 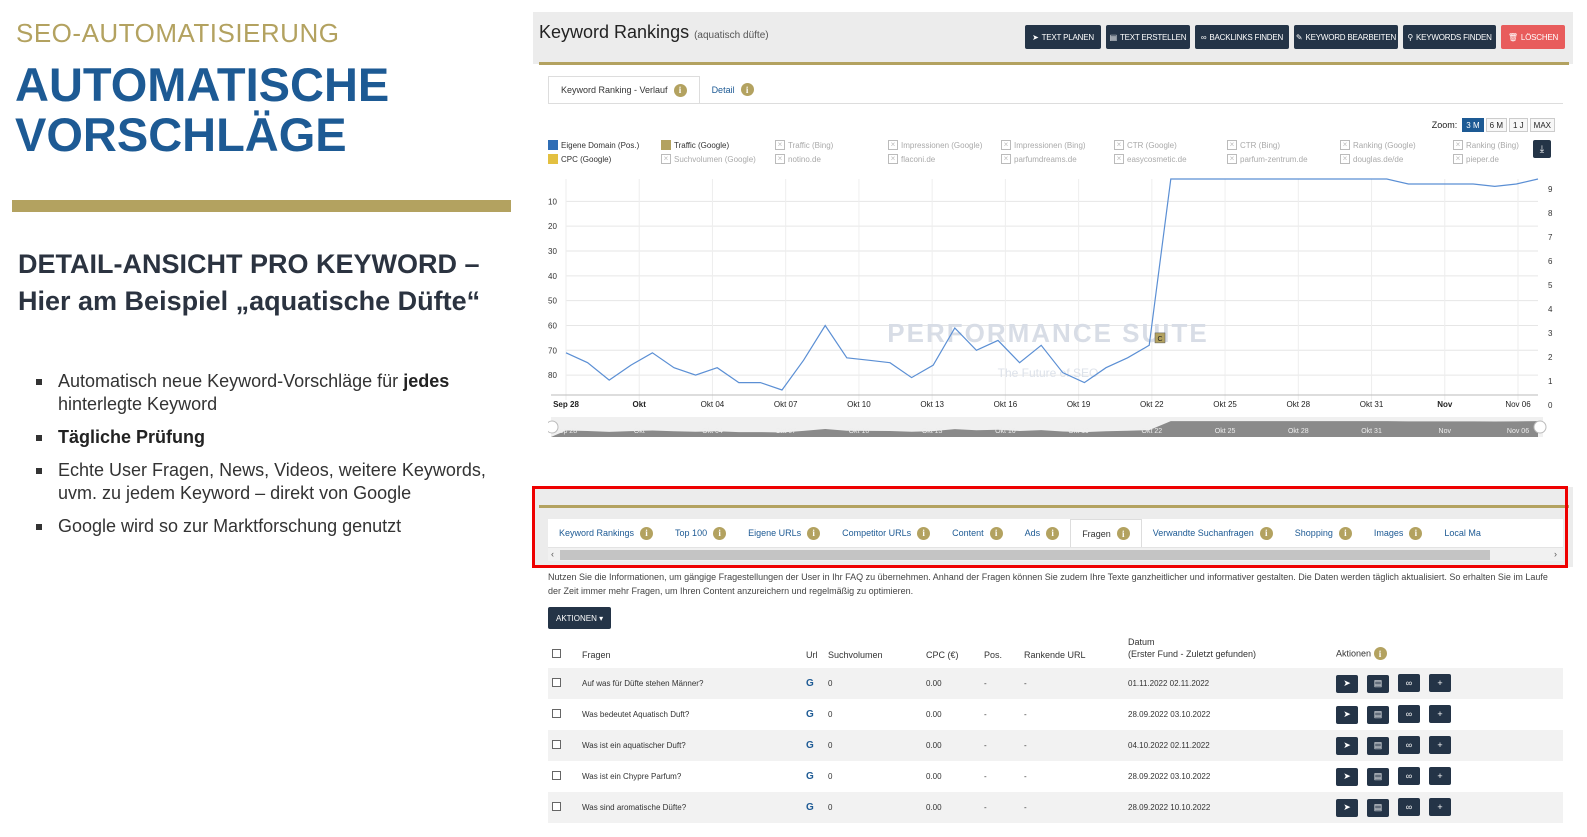 I want to click on legend-item: Eigene Domain (Pos.), so click(x=593, y=145).